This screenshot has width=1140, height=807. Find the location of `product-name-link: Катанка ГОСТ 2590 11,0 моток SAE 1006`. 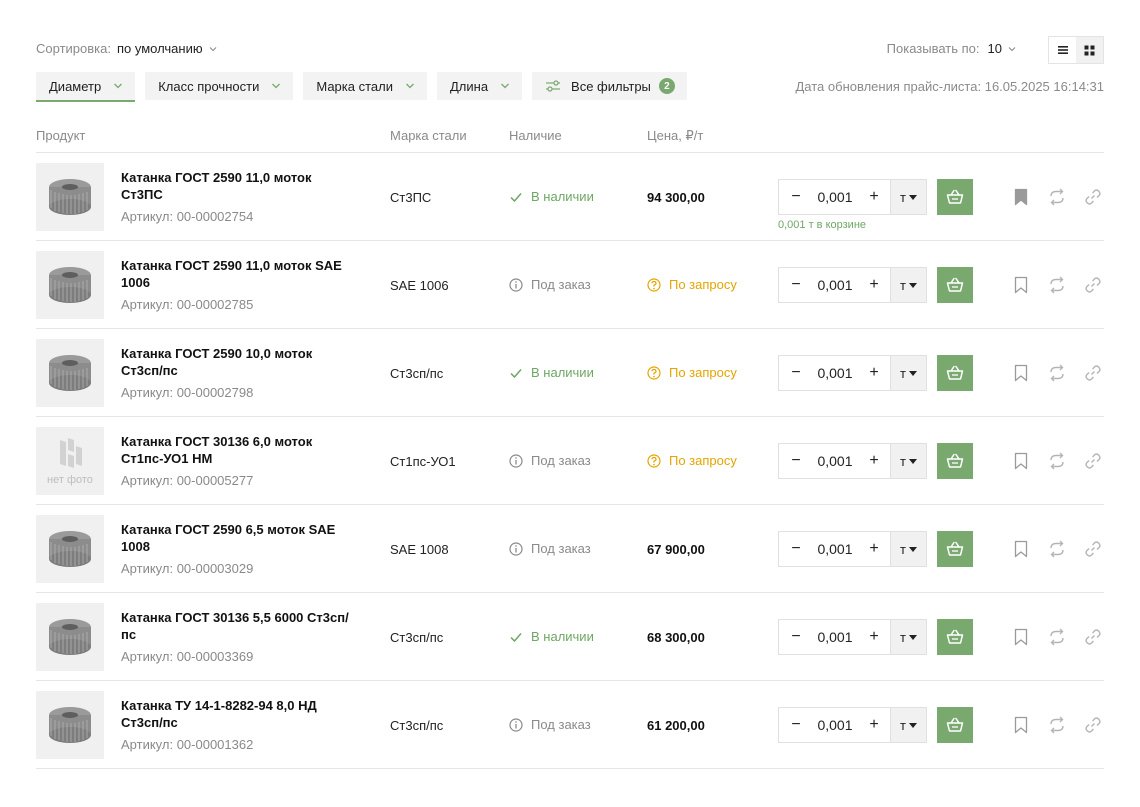

product-name-link: Катанка ГОСТ 2590 11,0 моток SAE 1006 is located at coordinates (236, 274).